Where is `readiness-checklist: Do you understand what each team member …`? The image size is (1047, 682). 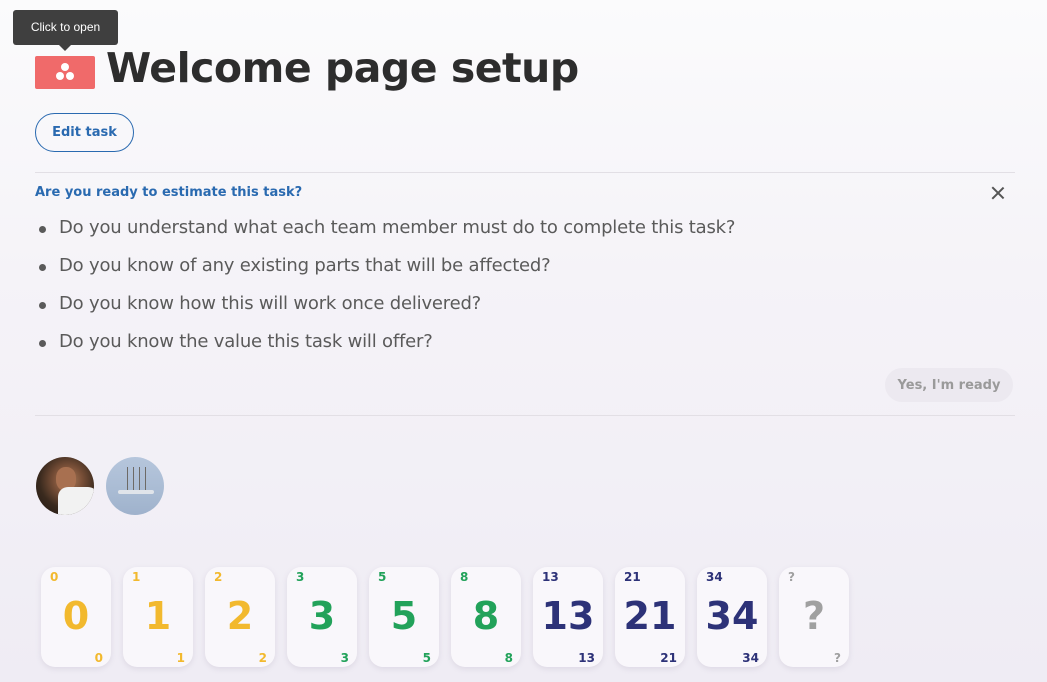
readiness-checklist: Do you understand what each team member … is located at coordinates (385, 290).